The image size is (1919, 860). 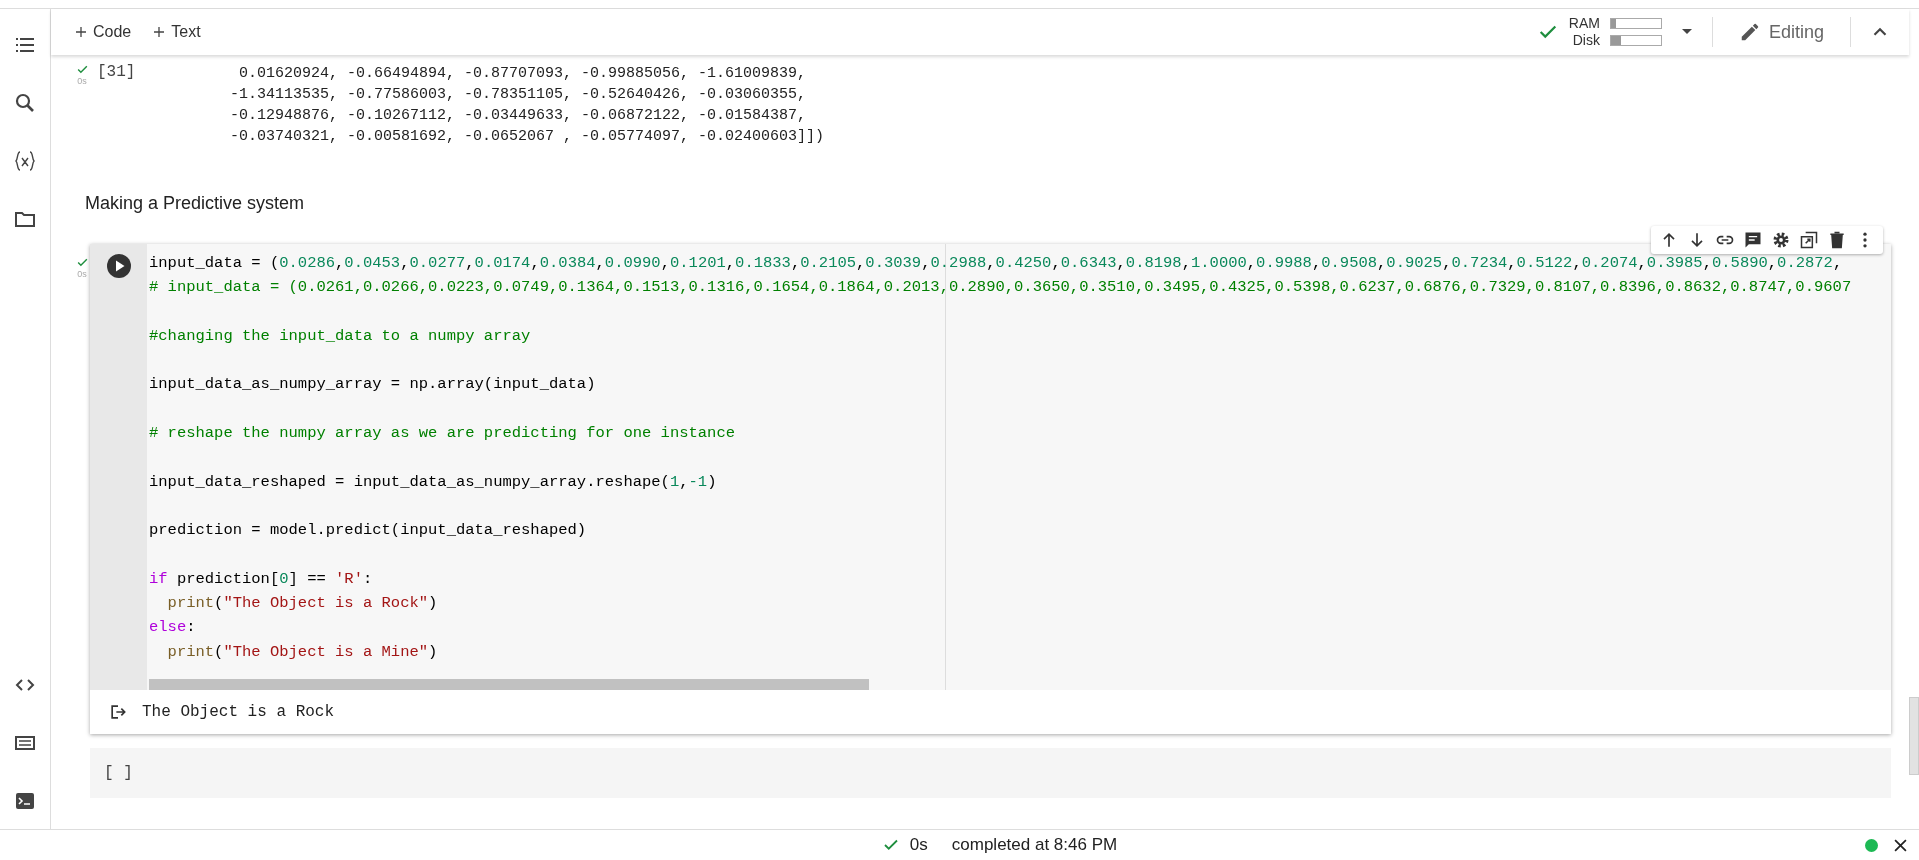 What do you see at coordinates (261, 579) in the screenshot?
I see `code-line: if prediction[0] == 'R':` at bounding box center [261, 579].